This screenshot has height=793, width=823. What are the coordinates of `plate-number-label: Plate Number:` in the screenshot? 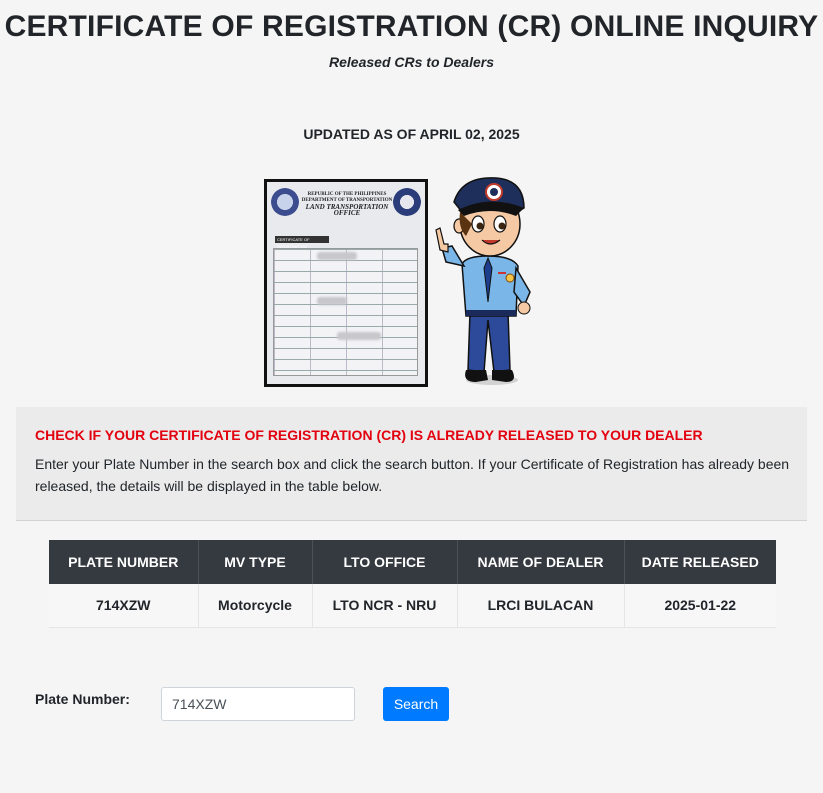 It's located at (82, 699).